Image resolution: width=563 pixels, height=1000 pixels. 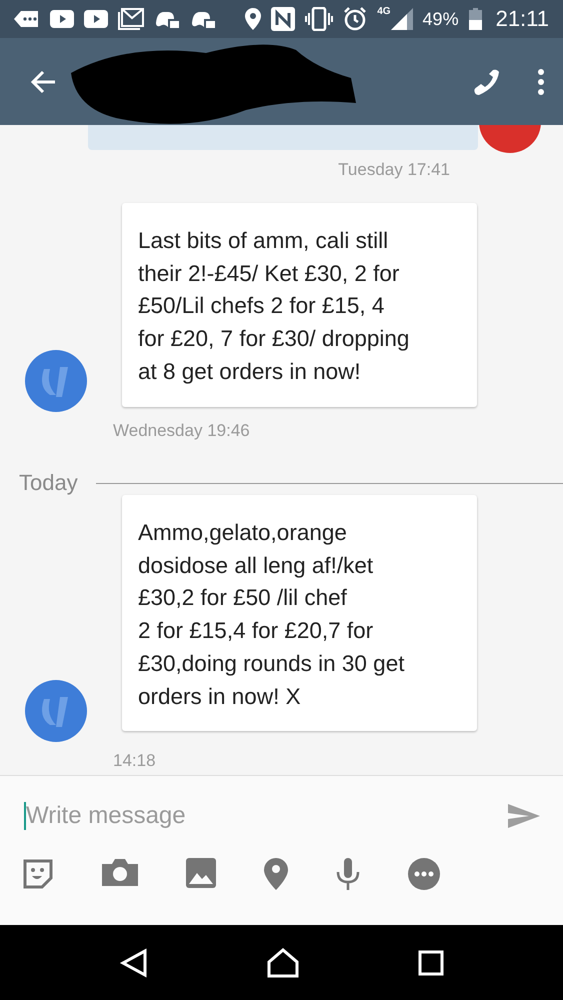 I want to click on date-divider-label: Today, so click(x=48, y=483).